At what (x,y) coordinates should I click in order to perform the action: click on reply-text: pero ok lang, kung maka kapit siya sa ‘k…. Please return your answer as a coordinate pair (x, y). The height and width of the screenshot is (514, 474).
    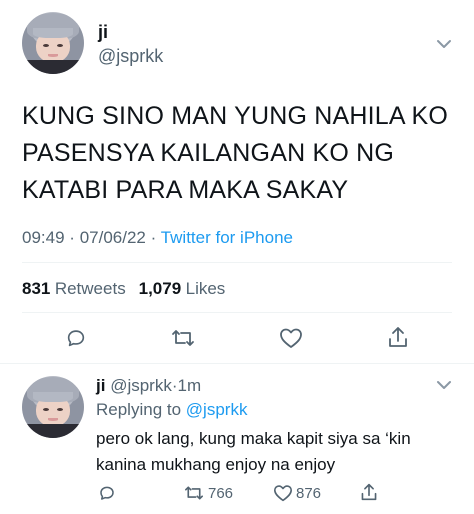
    Looking at the image, I should click on (253, 452).